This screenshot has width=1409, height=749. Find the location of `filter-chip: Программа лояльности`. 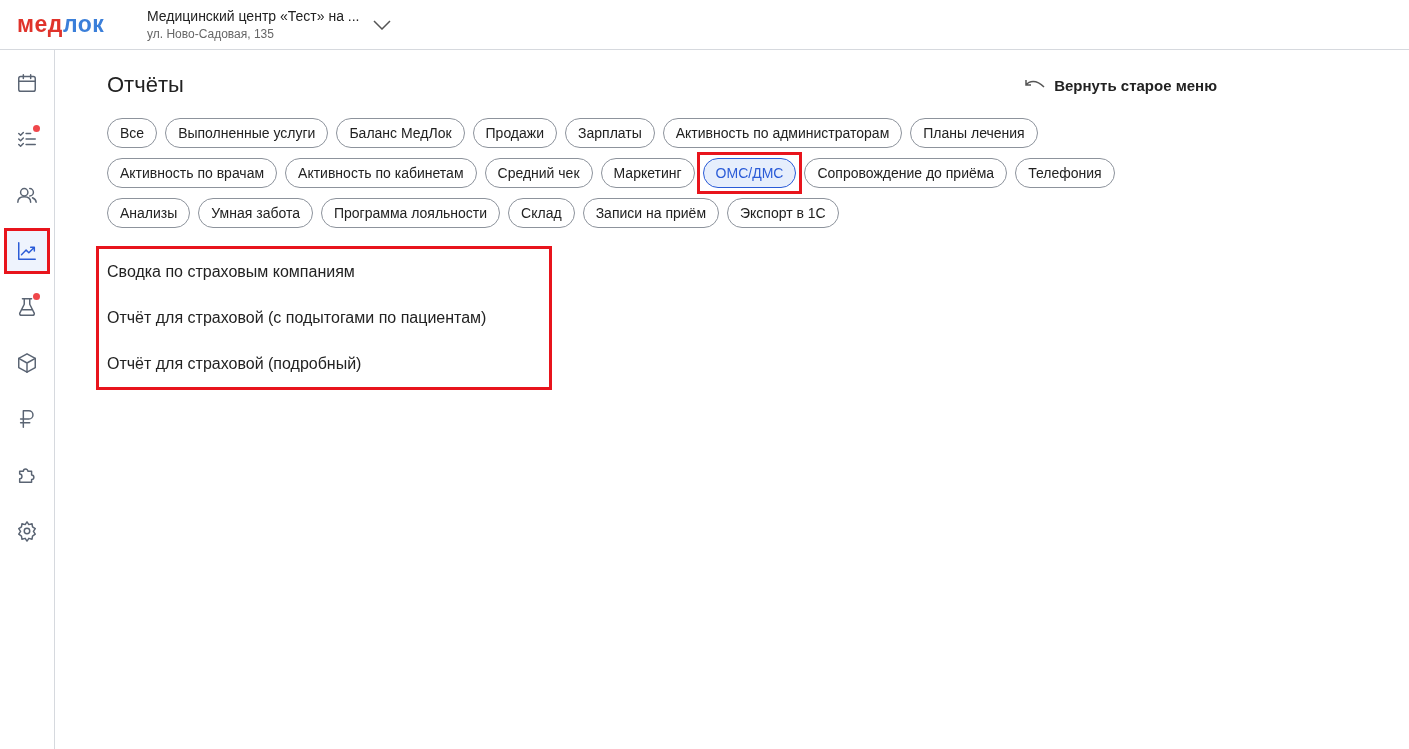

filter-chip: Программа лояльности is located at coordinates (410, 213).